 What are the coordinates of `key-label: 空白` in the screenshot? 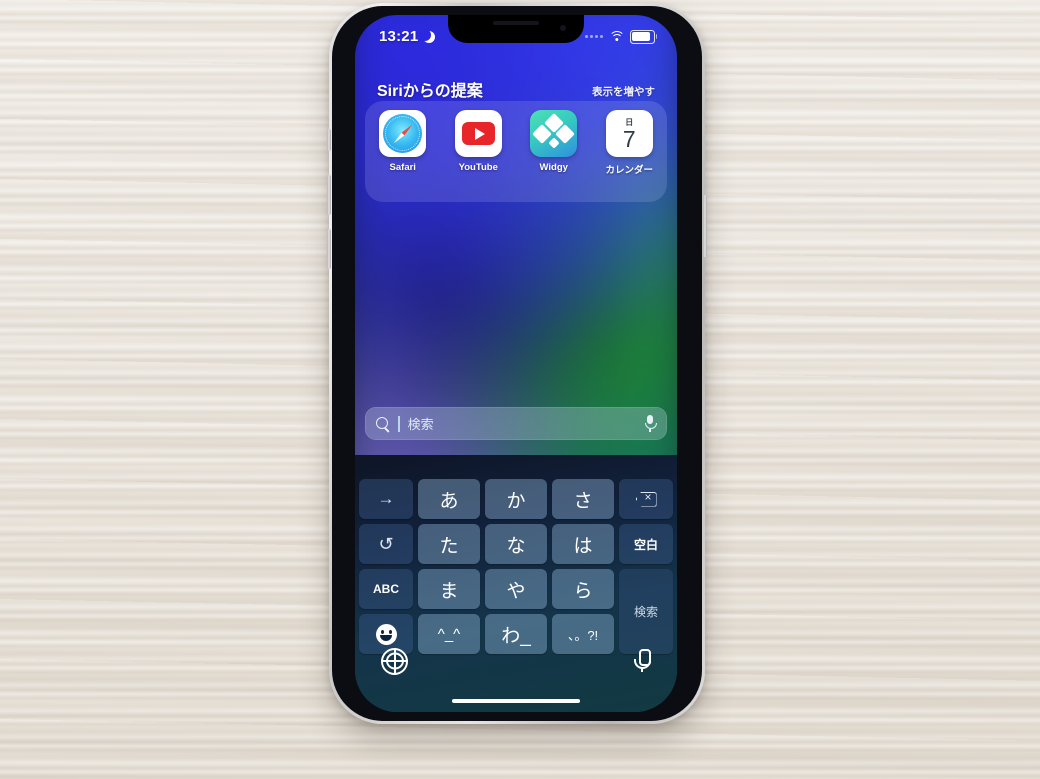 It's located at (645, 544).